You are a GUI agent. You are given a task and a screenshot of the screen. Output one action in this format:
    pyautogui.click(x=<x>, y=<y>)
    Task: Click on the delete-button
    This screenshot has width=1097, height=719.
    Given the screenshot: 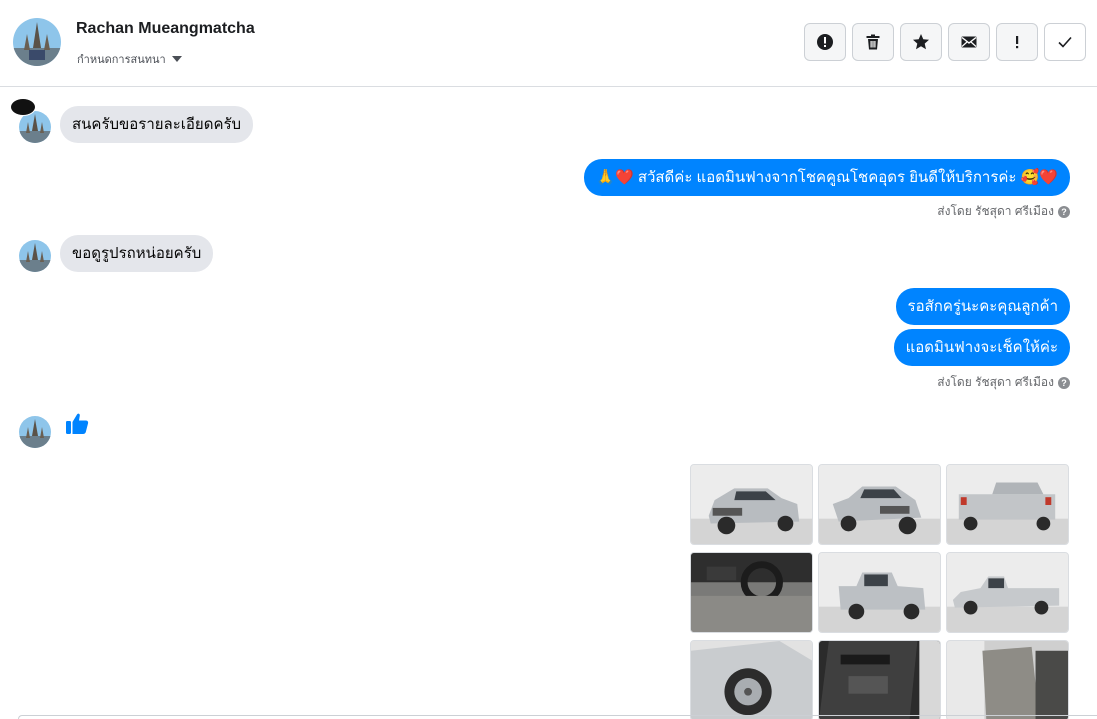 What is the action you would take?
    pyautogui.click(x=873, y=42)
    